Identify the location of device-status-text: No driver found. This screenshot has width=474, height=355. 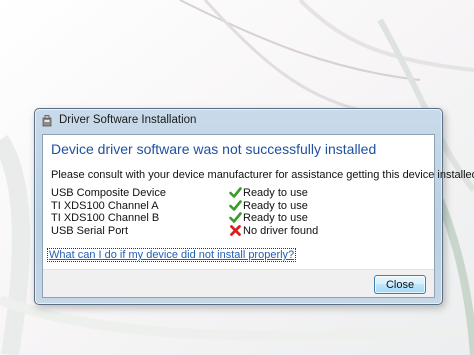
(281, 230).